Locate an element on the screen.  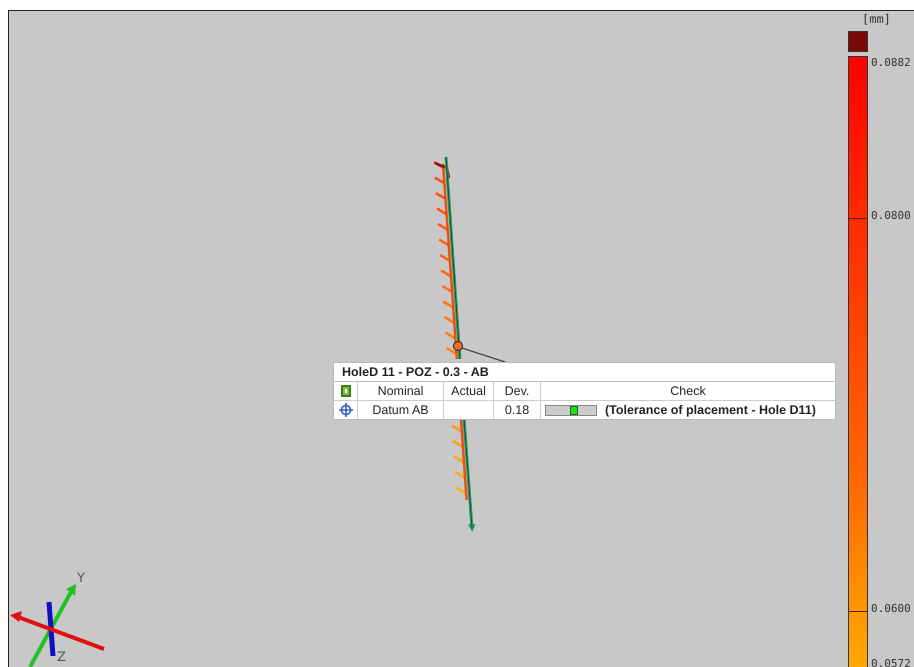
unit-label: [mm] is located at coordinates (876, 19).